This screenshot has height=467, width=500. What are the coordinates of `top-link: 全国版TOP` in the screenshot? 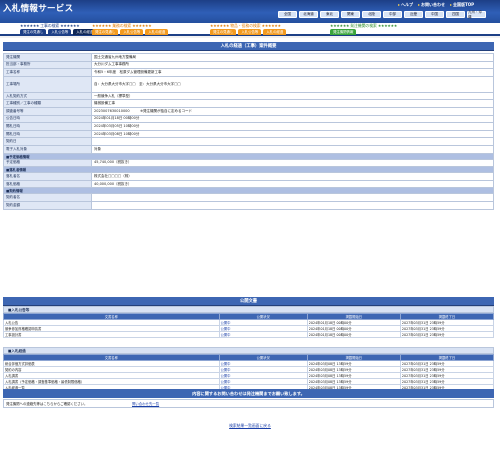 It's located at (462, 5).